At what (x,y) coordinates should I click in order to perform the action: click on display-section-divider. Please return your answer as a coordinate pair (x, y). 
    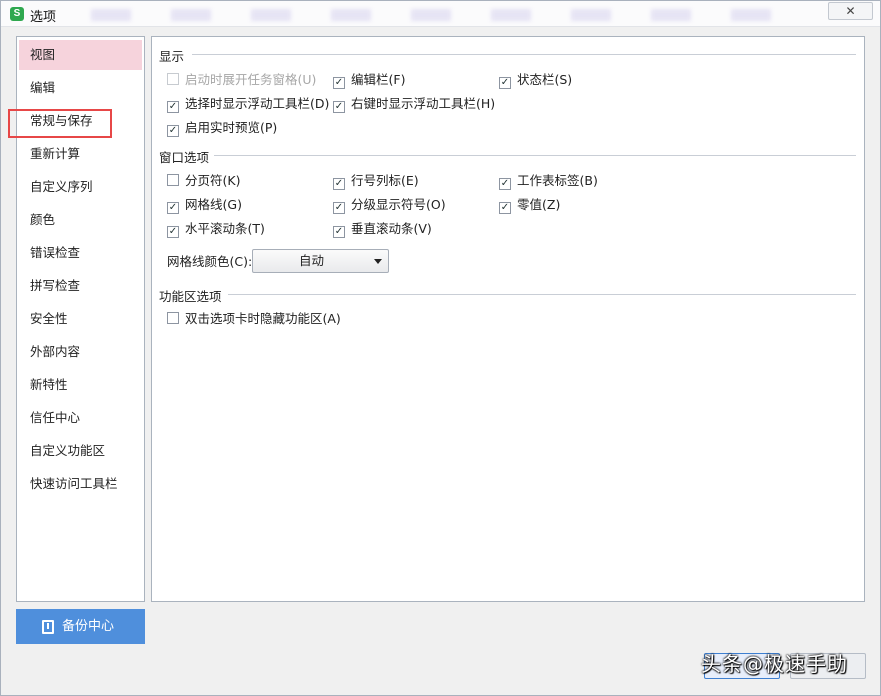
    Looking at the image, I should click on (524, 54).